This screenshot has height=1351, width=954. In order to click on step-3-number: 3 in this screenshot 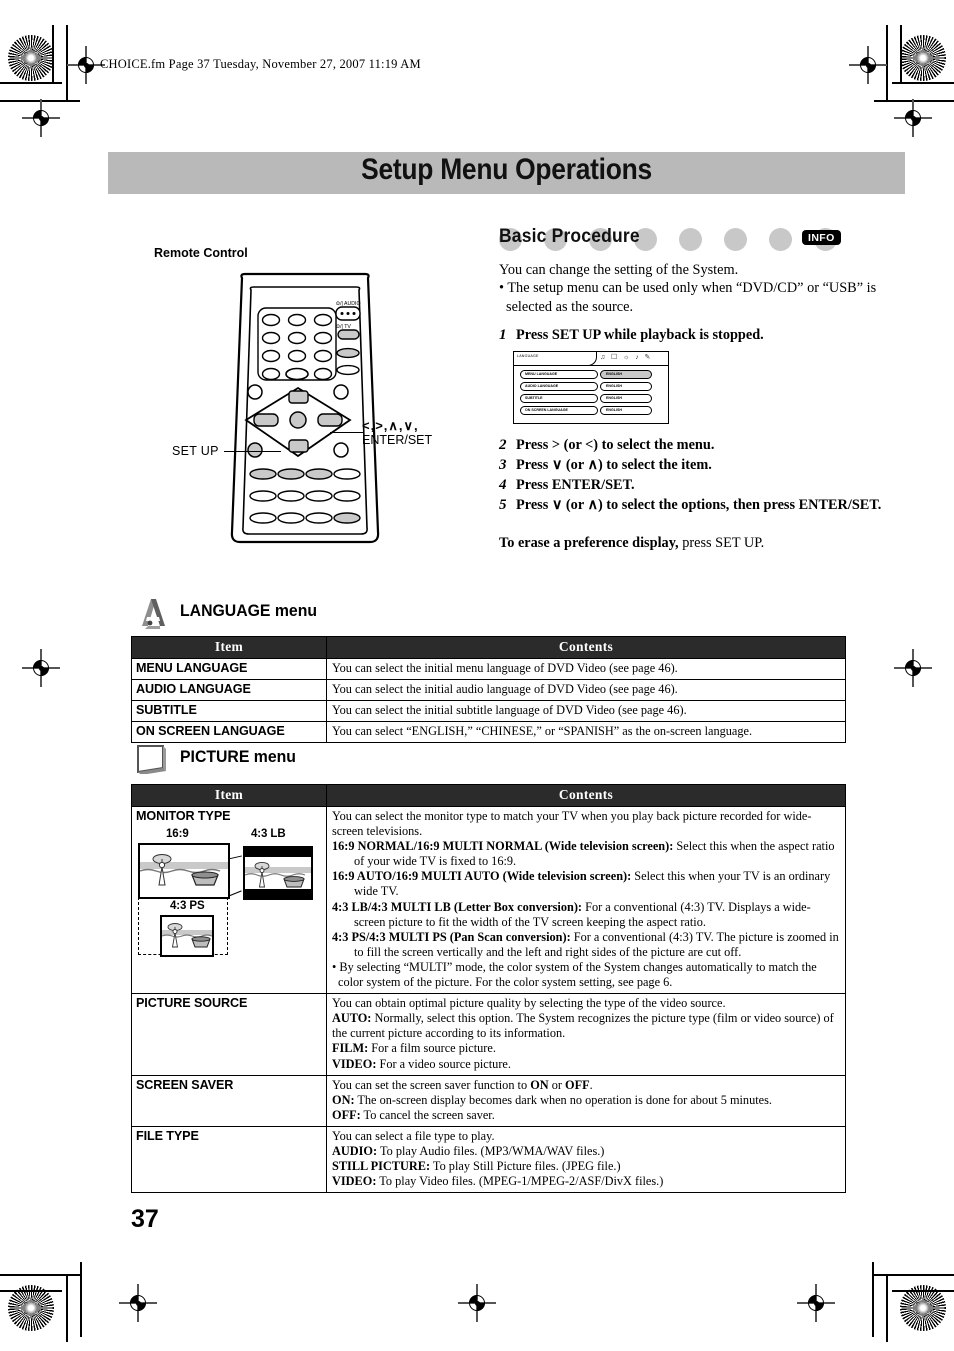, I will do `click(503, 464)`.